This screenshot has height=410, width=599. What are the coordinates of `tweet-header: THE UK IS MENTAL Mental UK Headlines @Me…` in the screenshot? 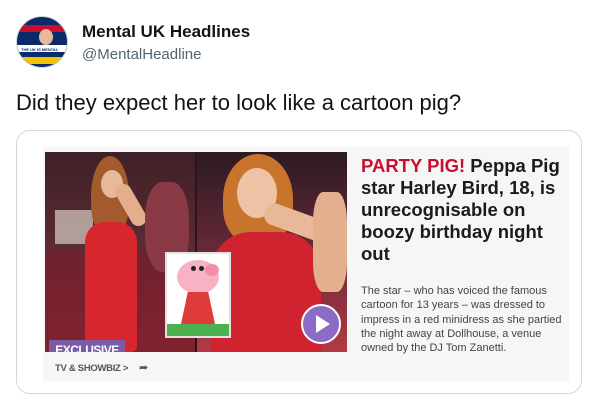 It's located at (296, 44).